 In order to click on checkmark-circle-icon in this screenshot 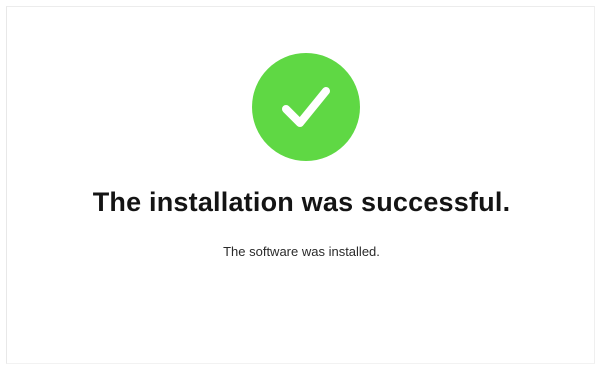, I will do `click(306, 107)`.